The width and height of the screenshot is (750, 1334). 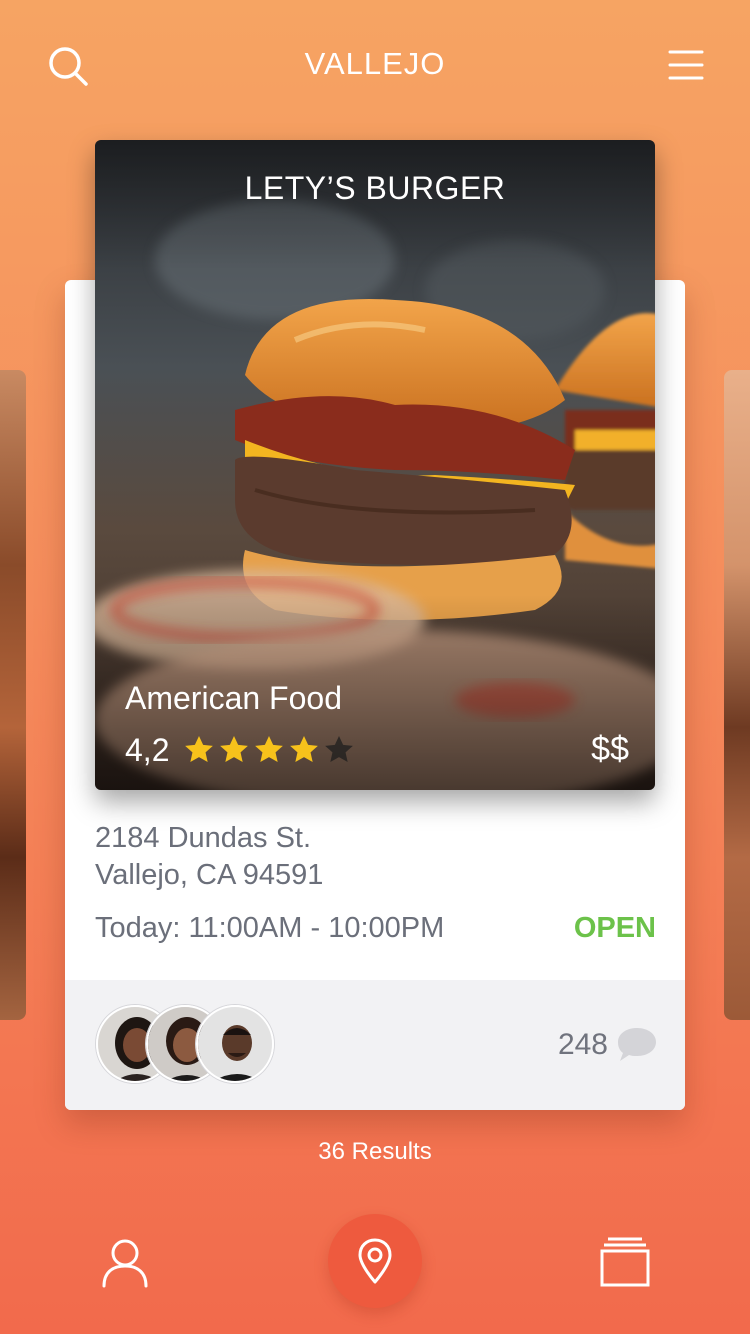 I want to click on star-empty-icon, so click(x=339, y=749).